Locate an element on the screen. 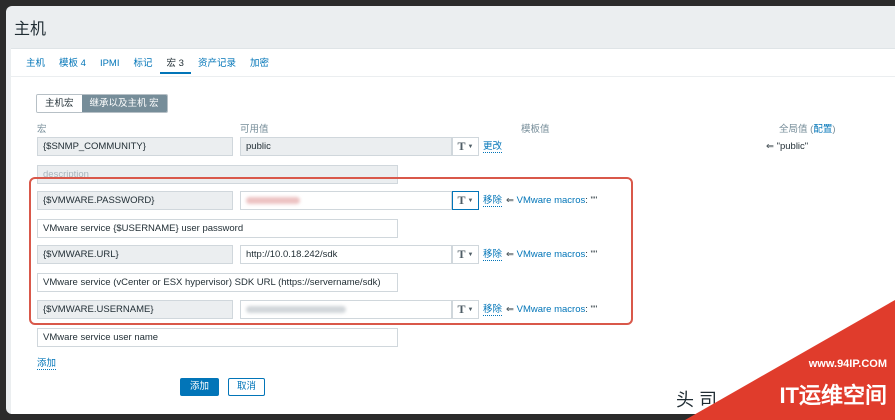 Image resolution: width=895 pixels, height=420 pixels. watermark: www.94IP.COM IT运维空间 is located at coordinates (790, 360).